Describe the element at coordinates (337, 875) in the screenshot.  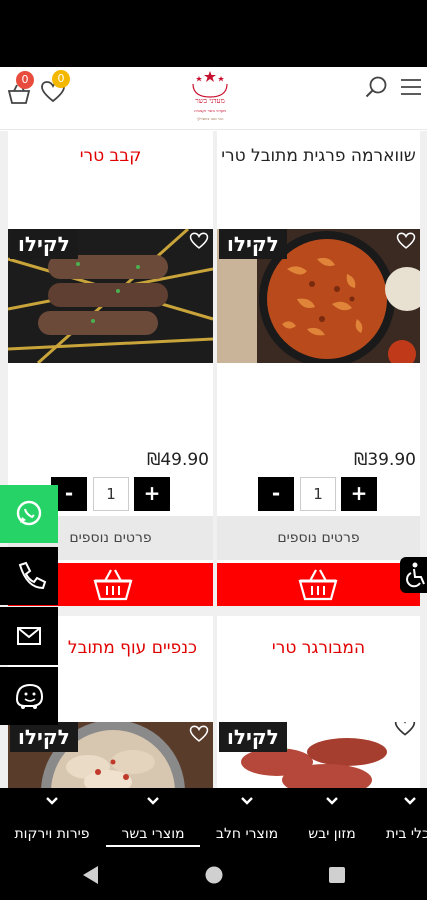
I see `recents-icon` at that location.